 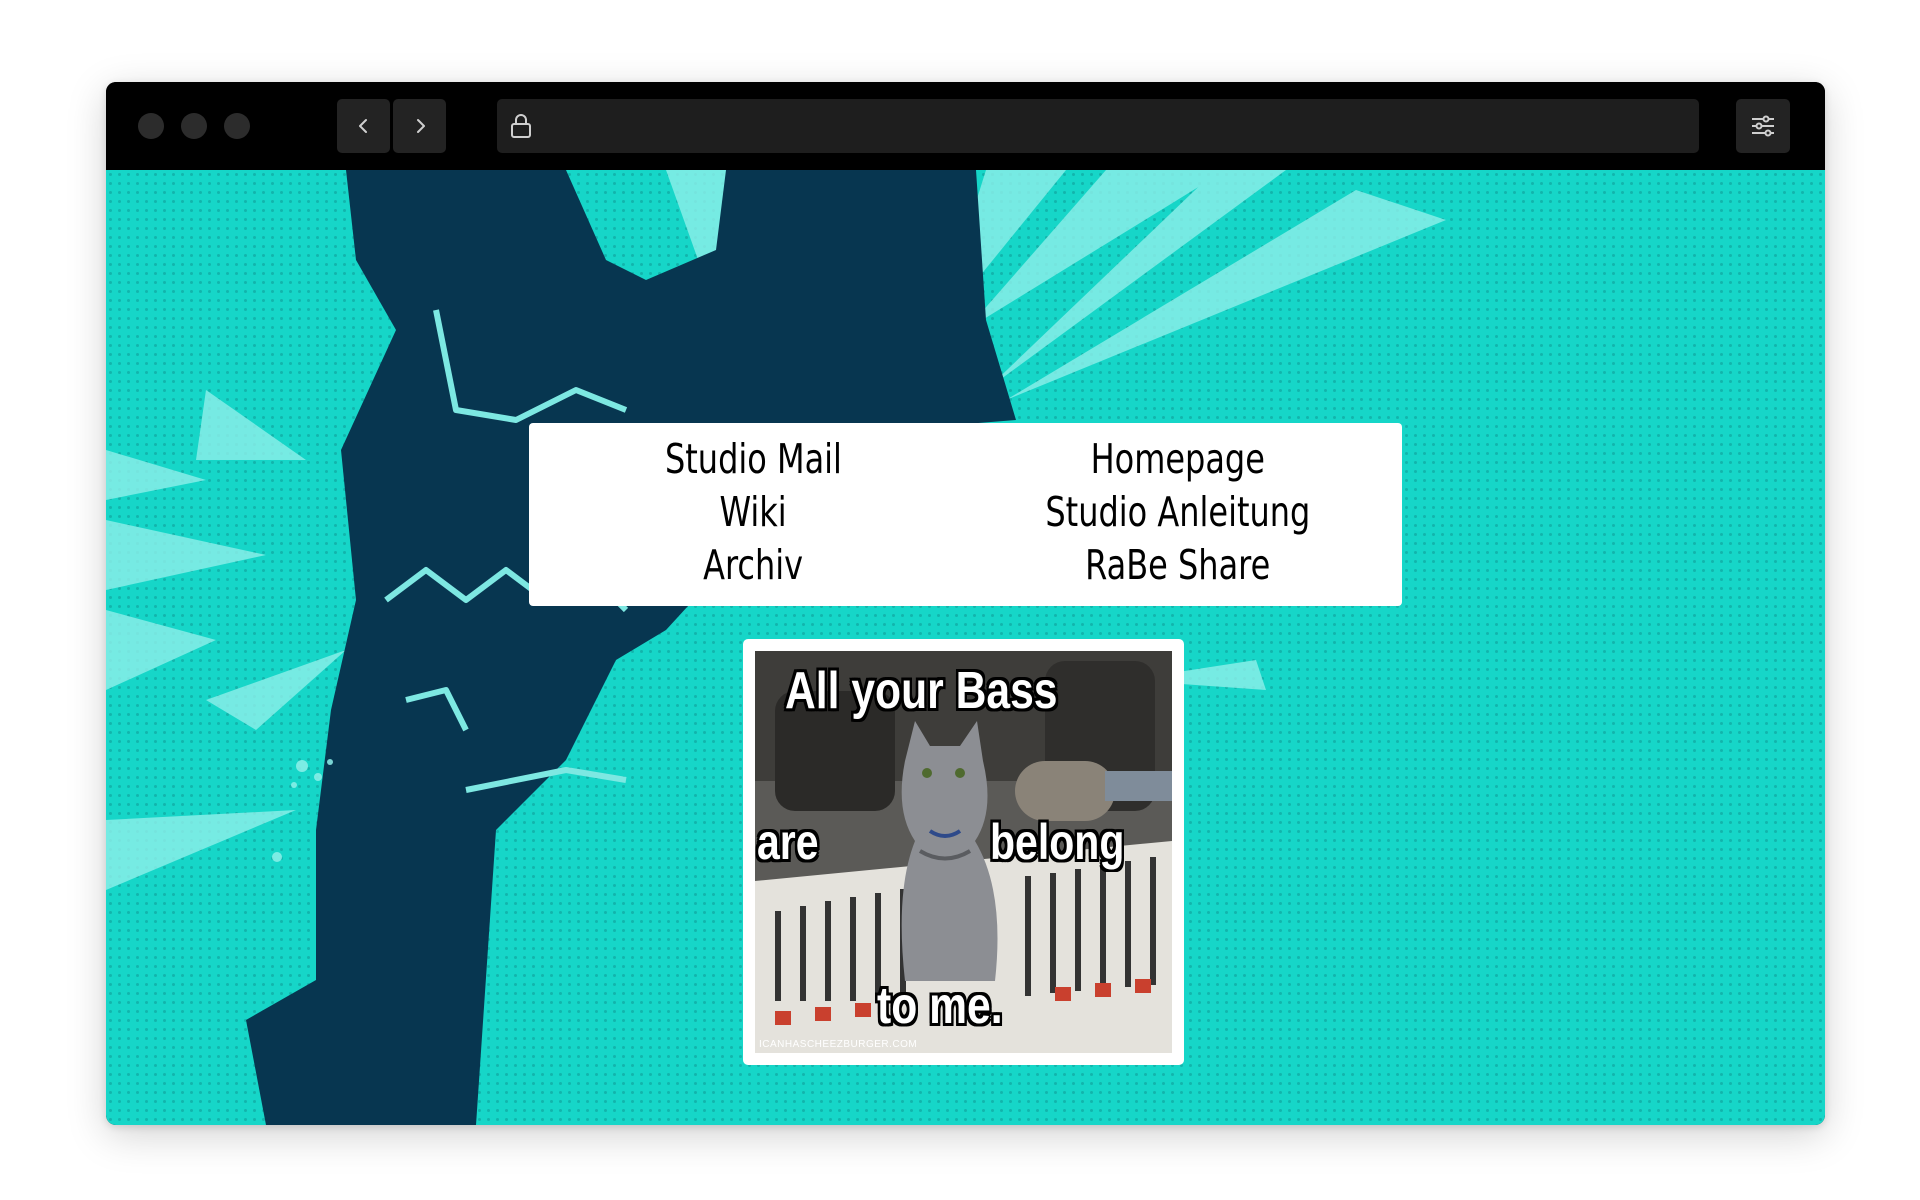 I want to click on link-studio-anleitung: Studio Anleitung, so click(x=1177, y=512).